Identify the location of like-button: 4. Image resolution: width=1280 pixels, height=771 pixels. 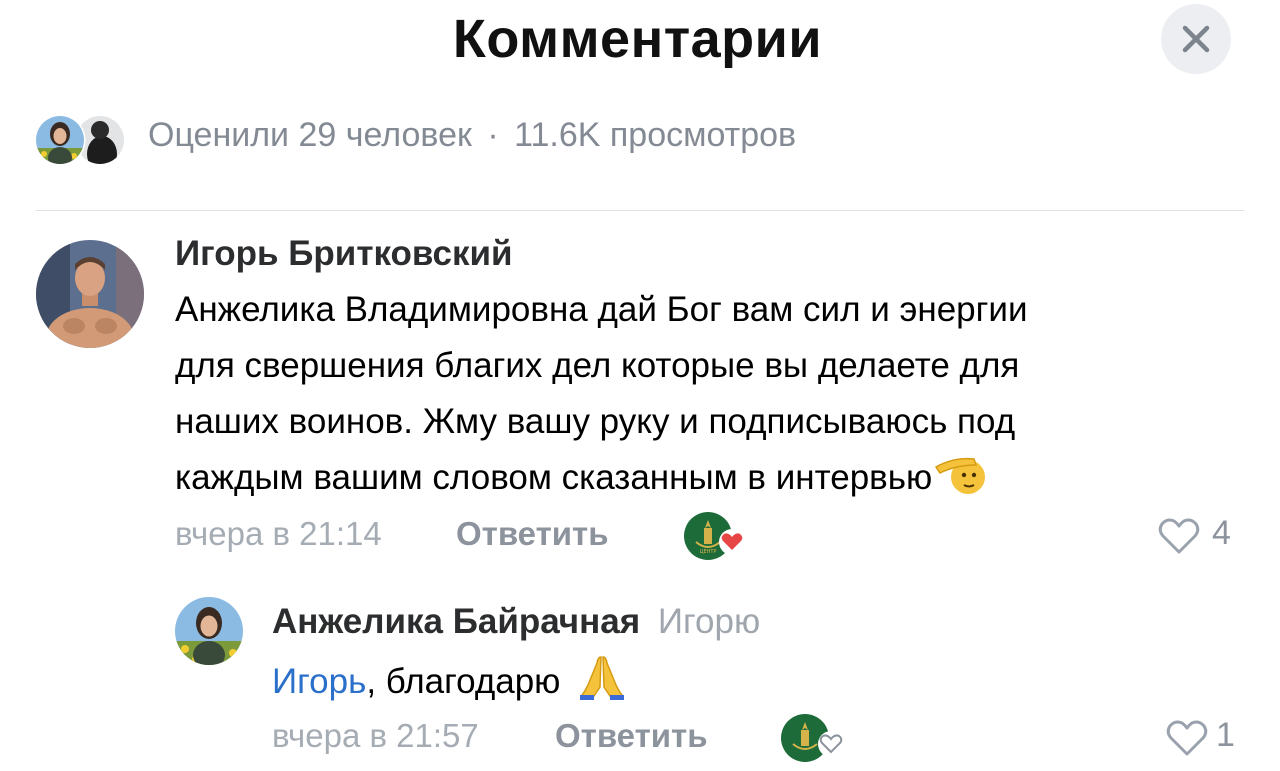
(1199, 536).